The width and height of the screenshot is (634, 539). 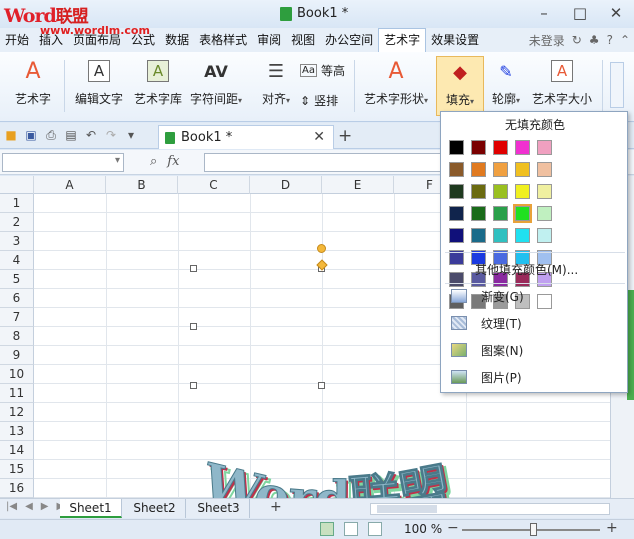 I want to click on minimize-button: –, so click(x=544, y=13).